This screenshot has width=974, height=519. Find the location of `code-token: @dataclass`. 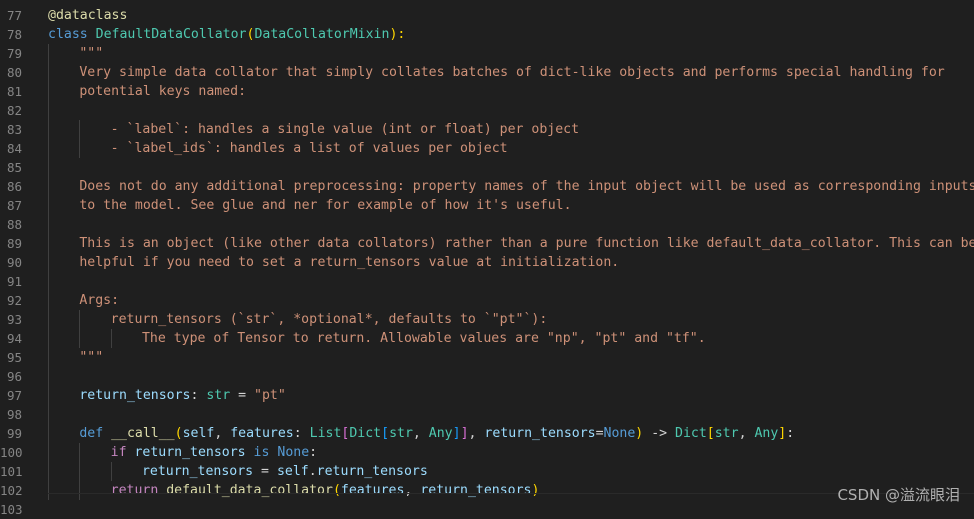

code-token: @dataclass is located at coordinates (88, 15).